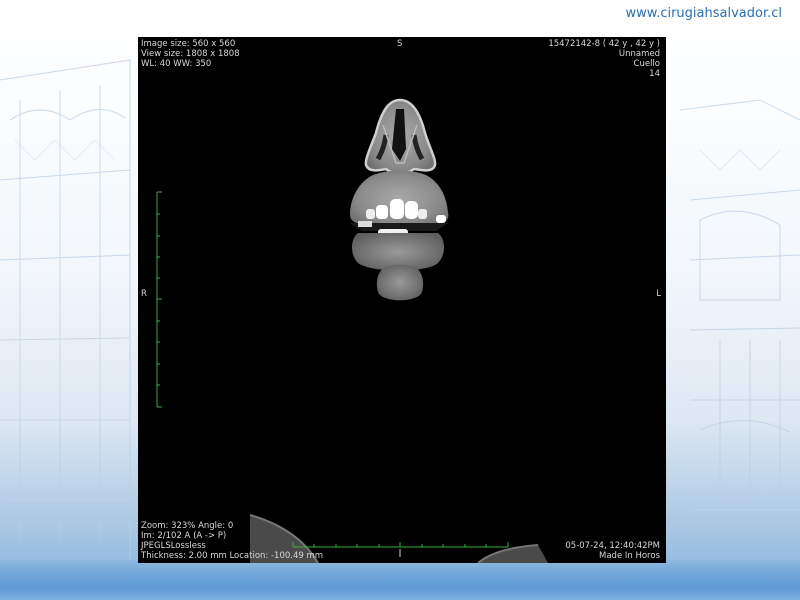 The height and width of the screenshot is (600, 800). I want to click on series-number-label: 14, so click(654, 74).